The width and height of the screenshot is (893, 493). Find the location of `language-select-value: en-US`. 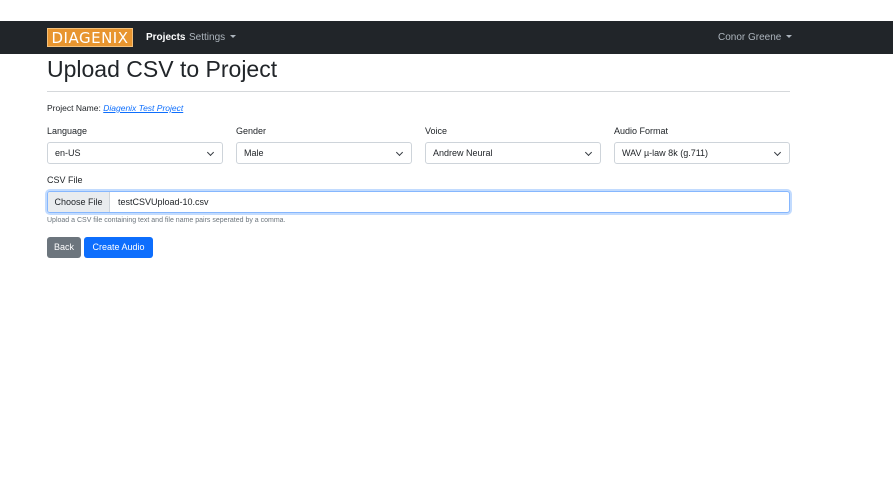

language-select-value: en-US is located at coordinates (68, 153).